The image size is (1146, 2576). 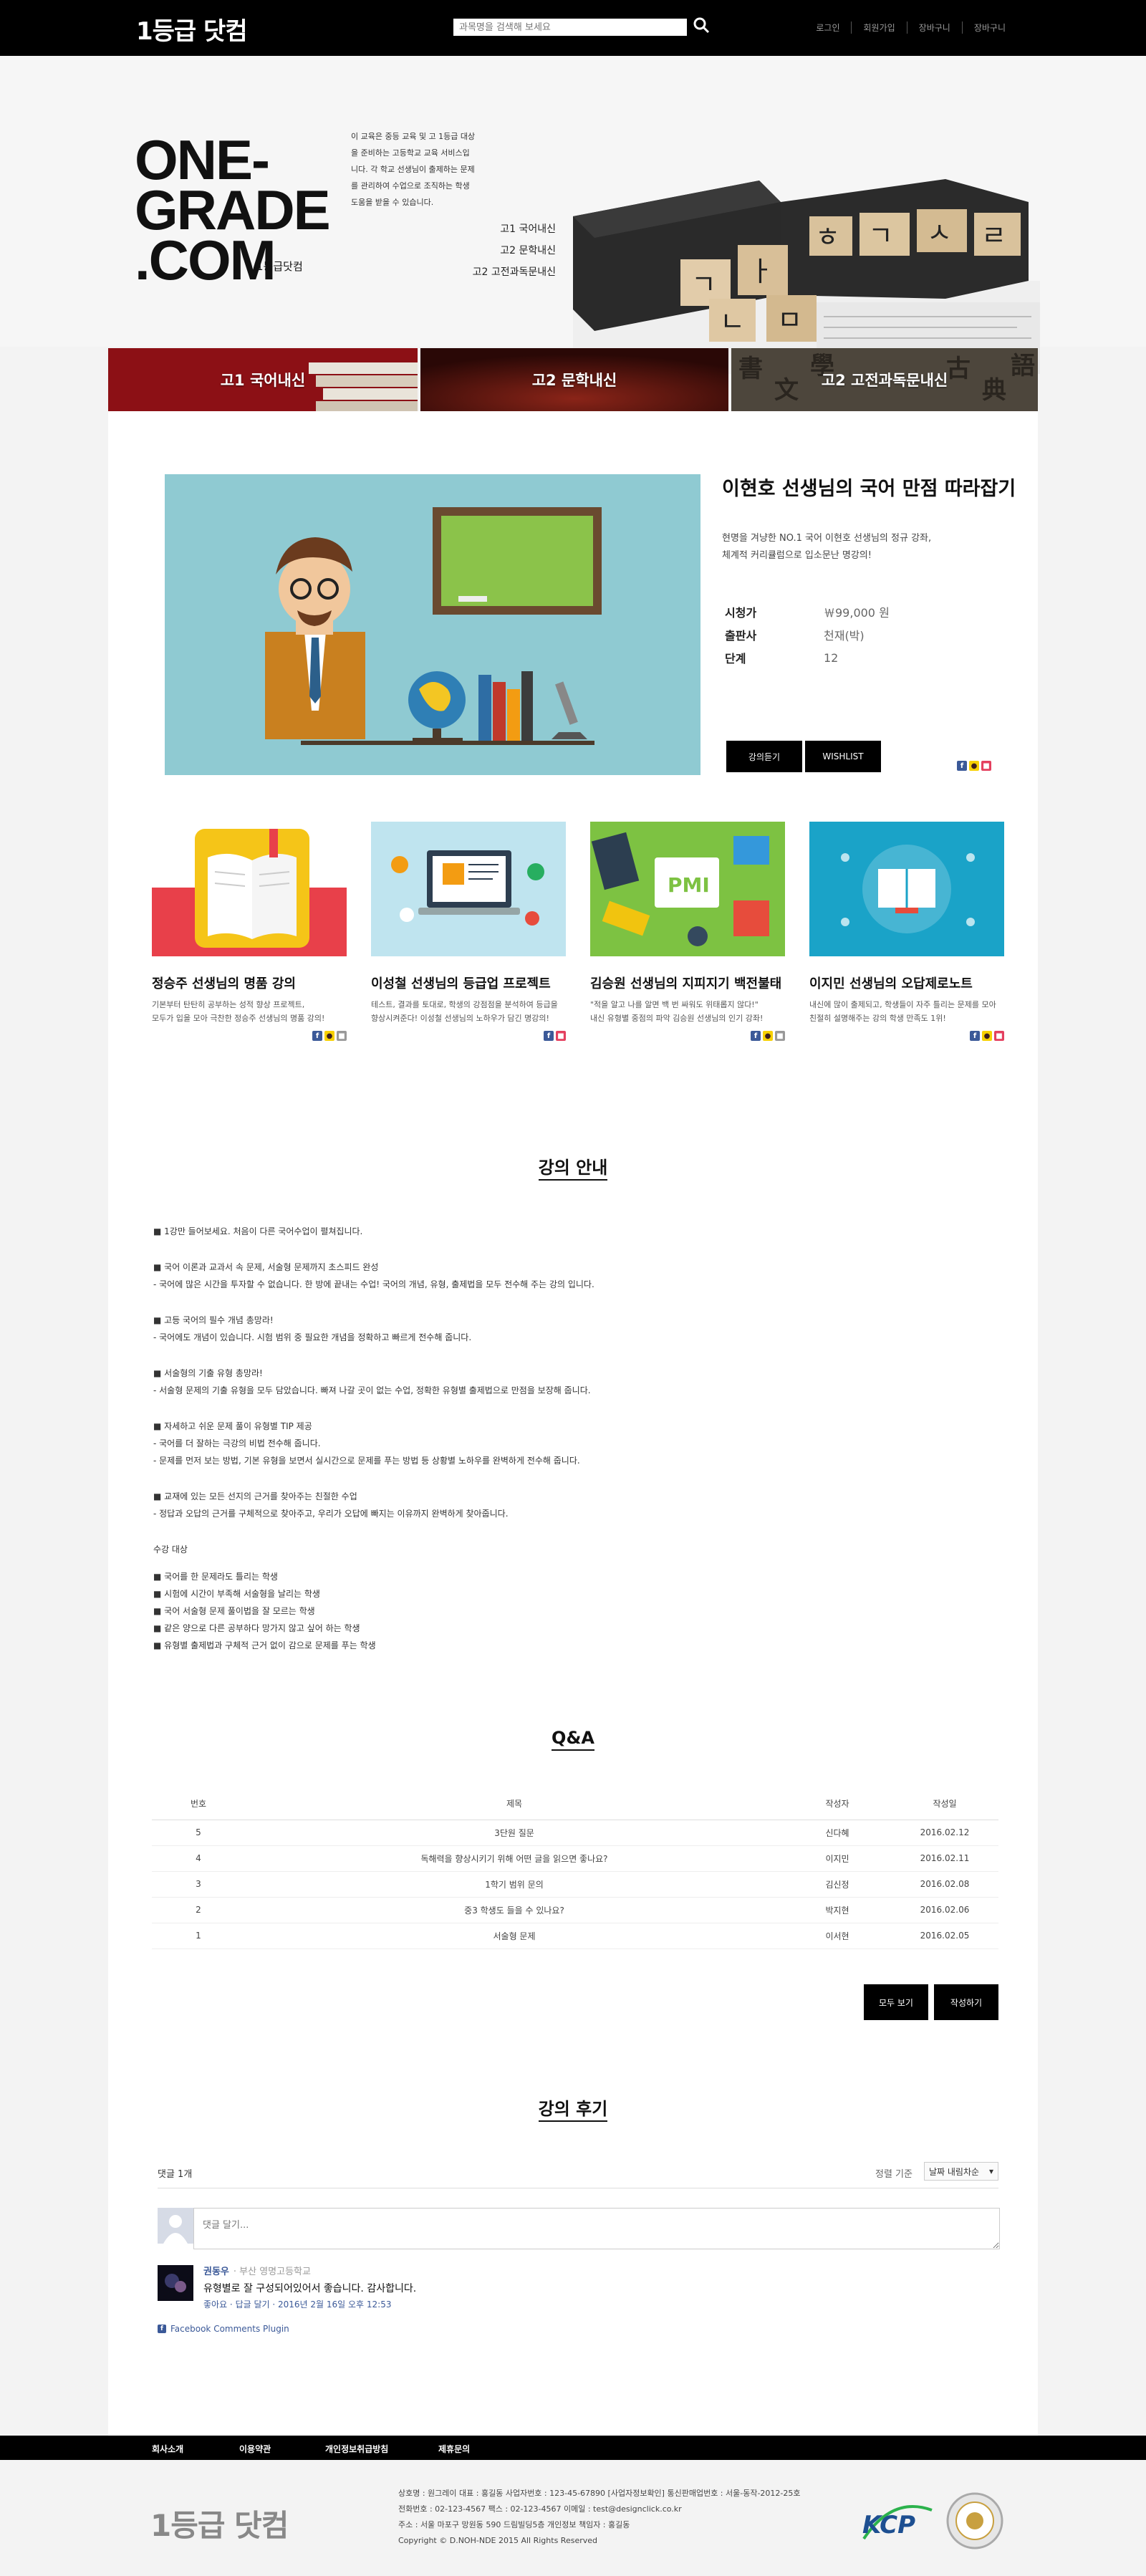 I want to click on facebook-icon: f, so click(x=162, y=2329).